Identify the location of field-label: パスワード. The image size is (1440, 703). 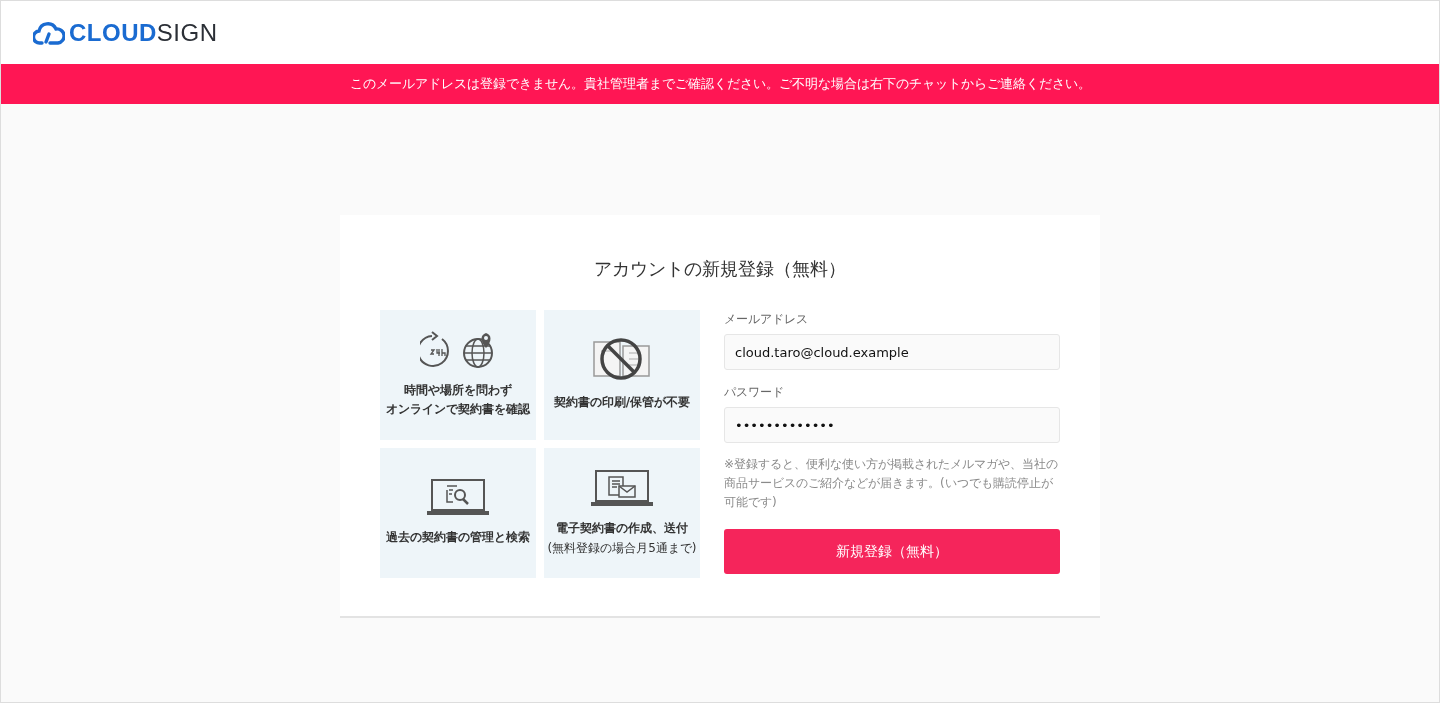
(754, 392).